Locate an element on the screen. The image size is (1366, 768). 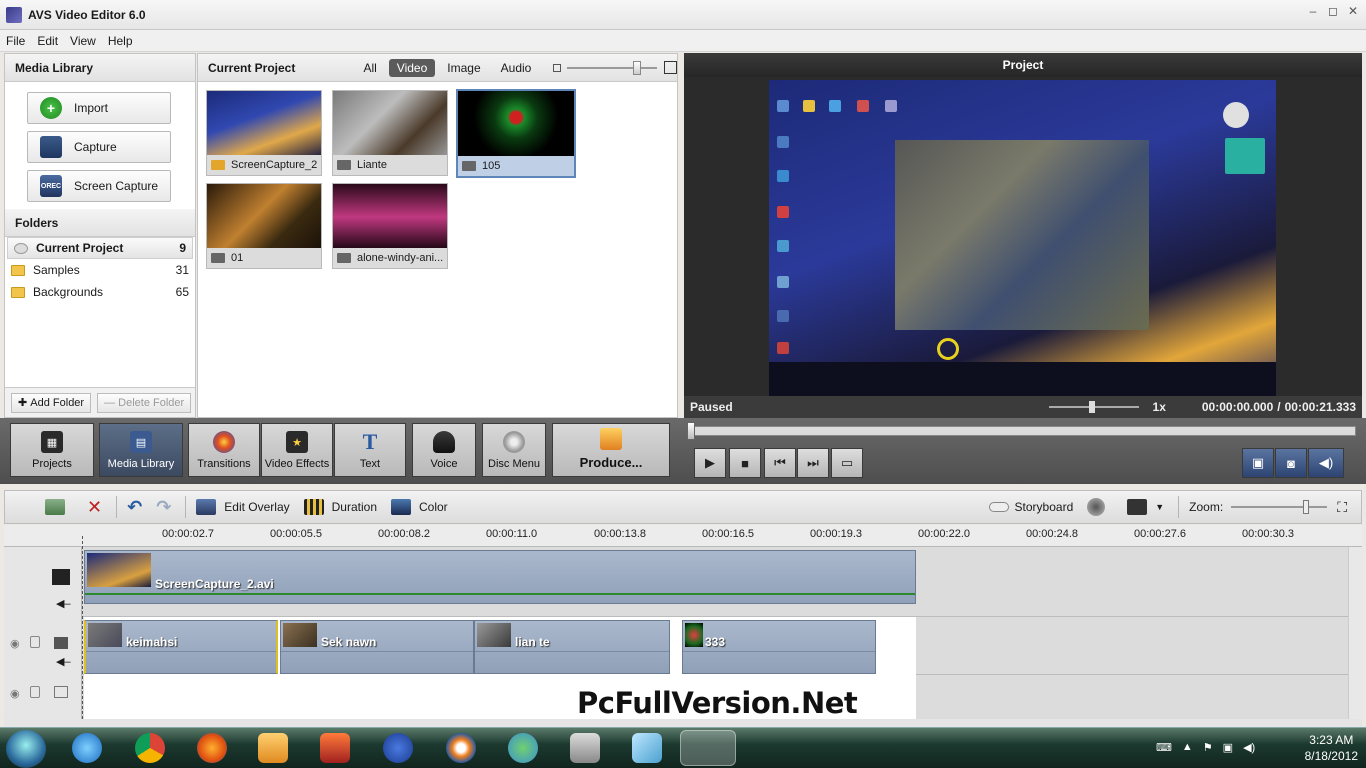
add-to-timeline-button is located at coordinates (59, 507).